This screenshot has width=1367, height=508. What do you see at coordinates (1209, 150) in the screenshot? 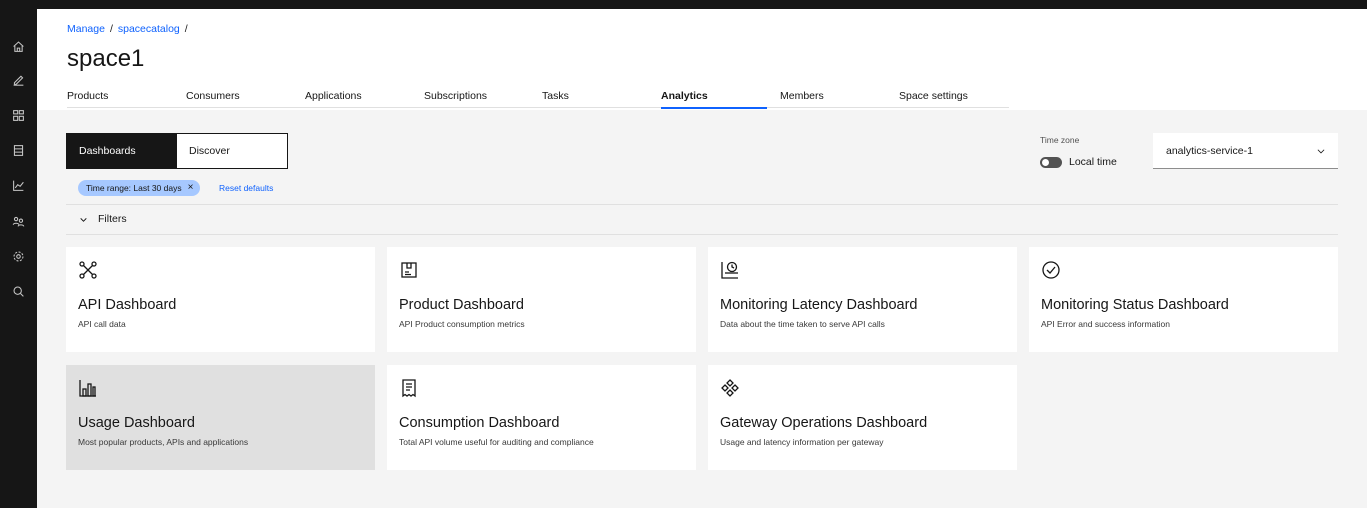
I see `select-value: analytics-service-1` at bounding box center [1209, 150].